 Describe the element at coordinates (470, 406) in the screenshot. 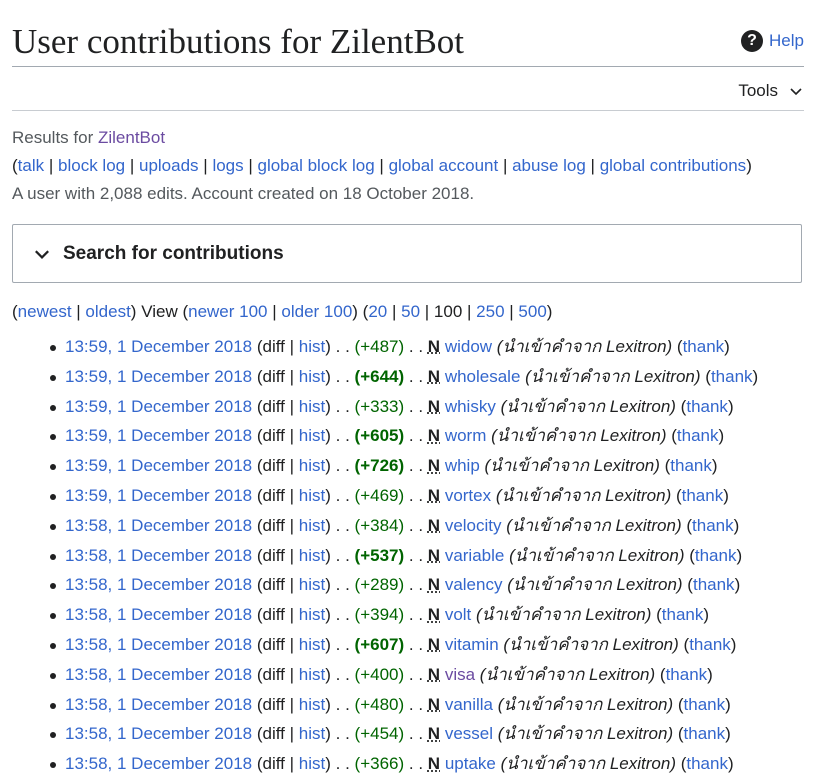

I see `page-link: whisky` at that location.